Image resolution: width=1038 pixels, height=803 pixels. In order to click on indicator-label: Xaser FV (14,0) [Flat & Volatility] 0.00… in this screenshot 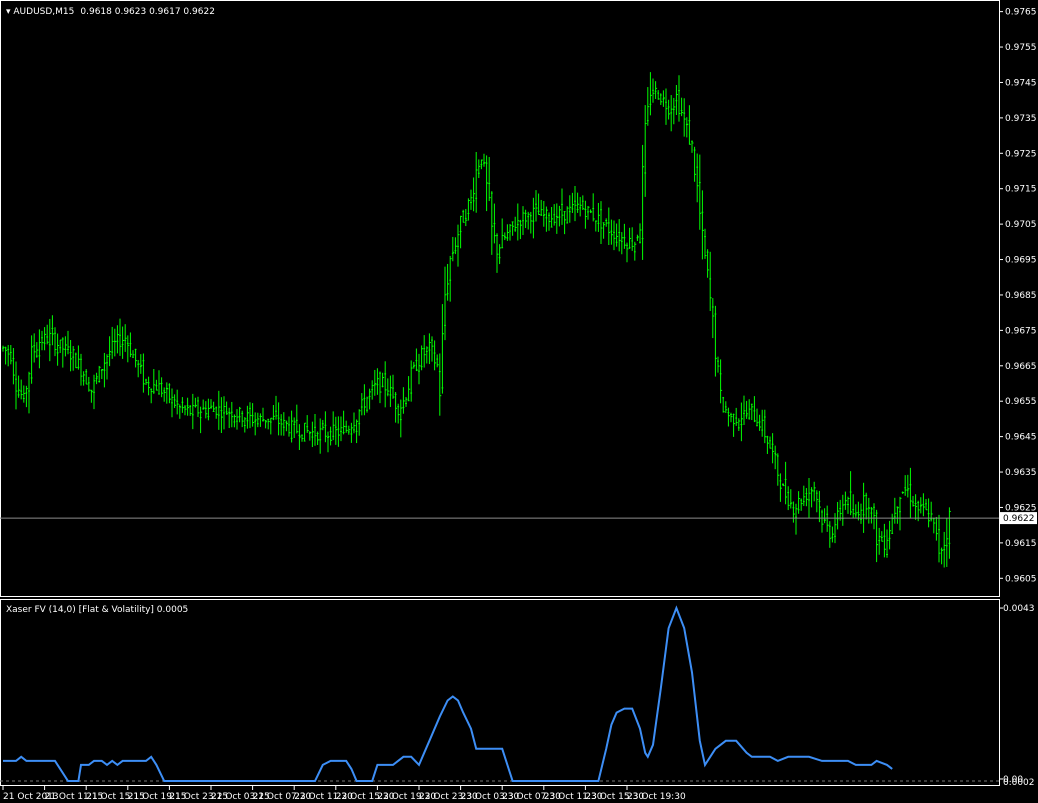, I will do `click(97, 610)`.